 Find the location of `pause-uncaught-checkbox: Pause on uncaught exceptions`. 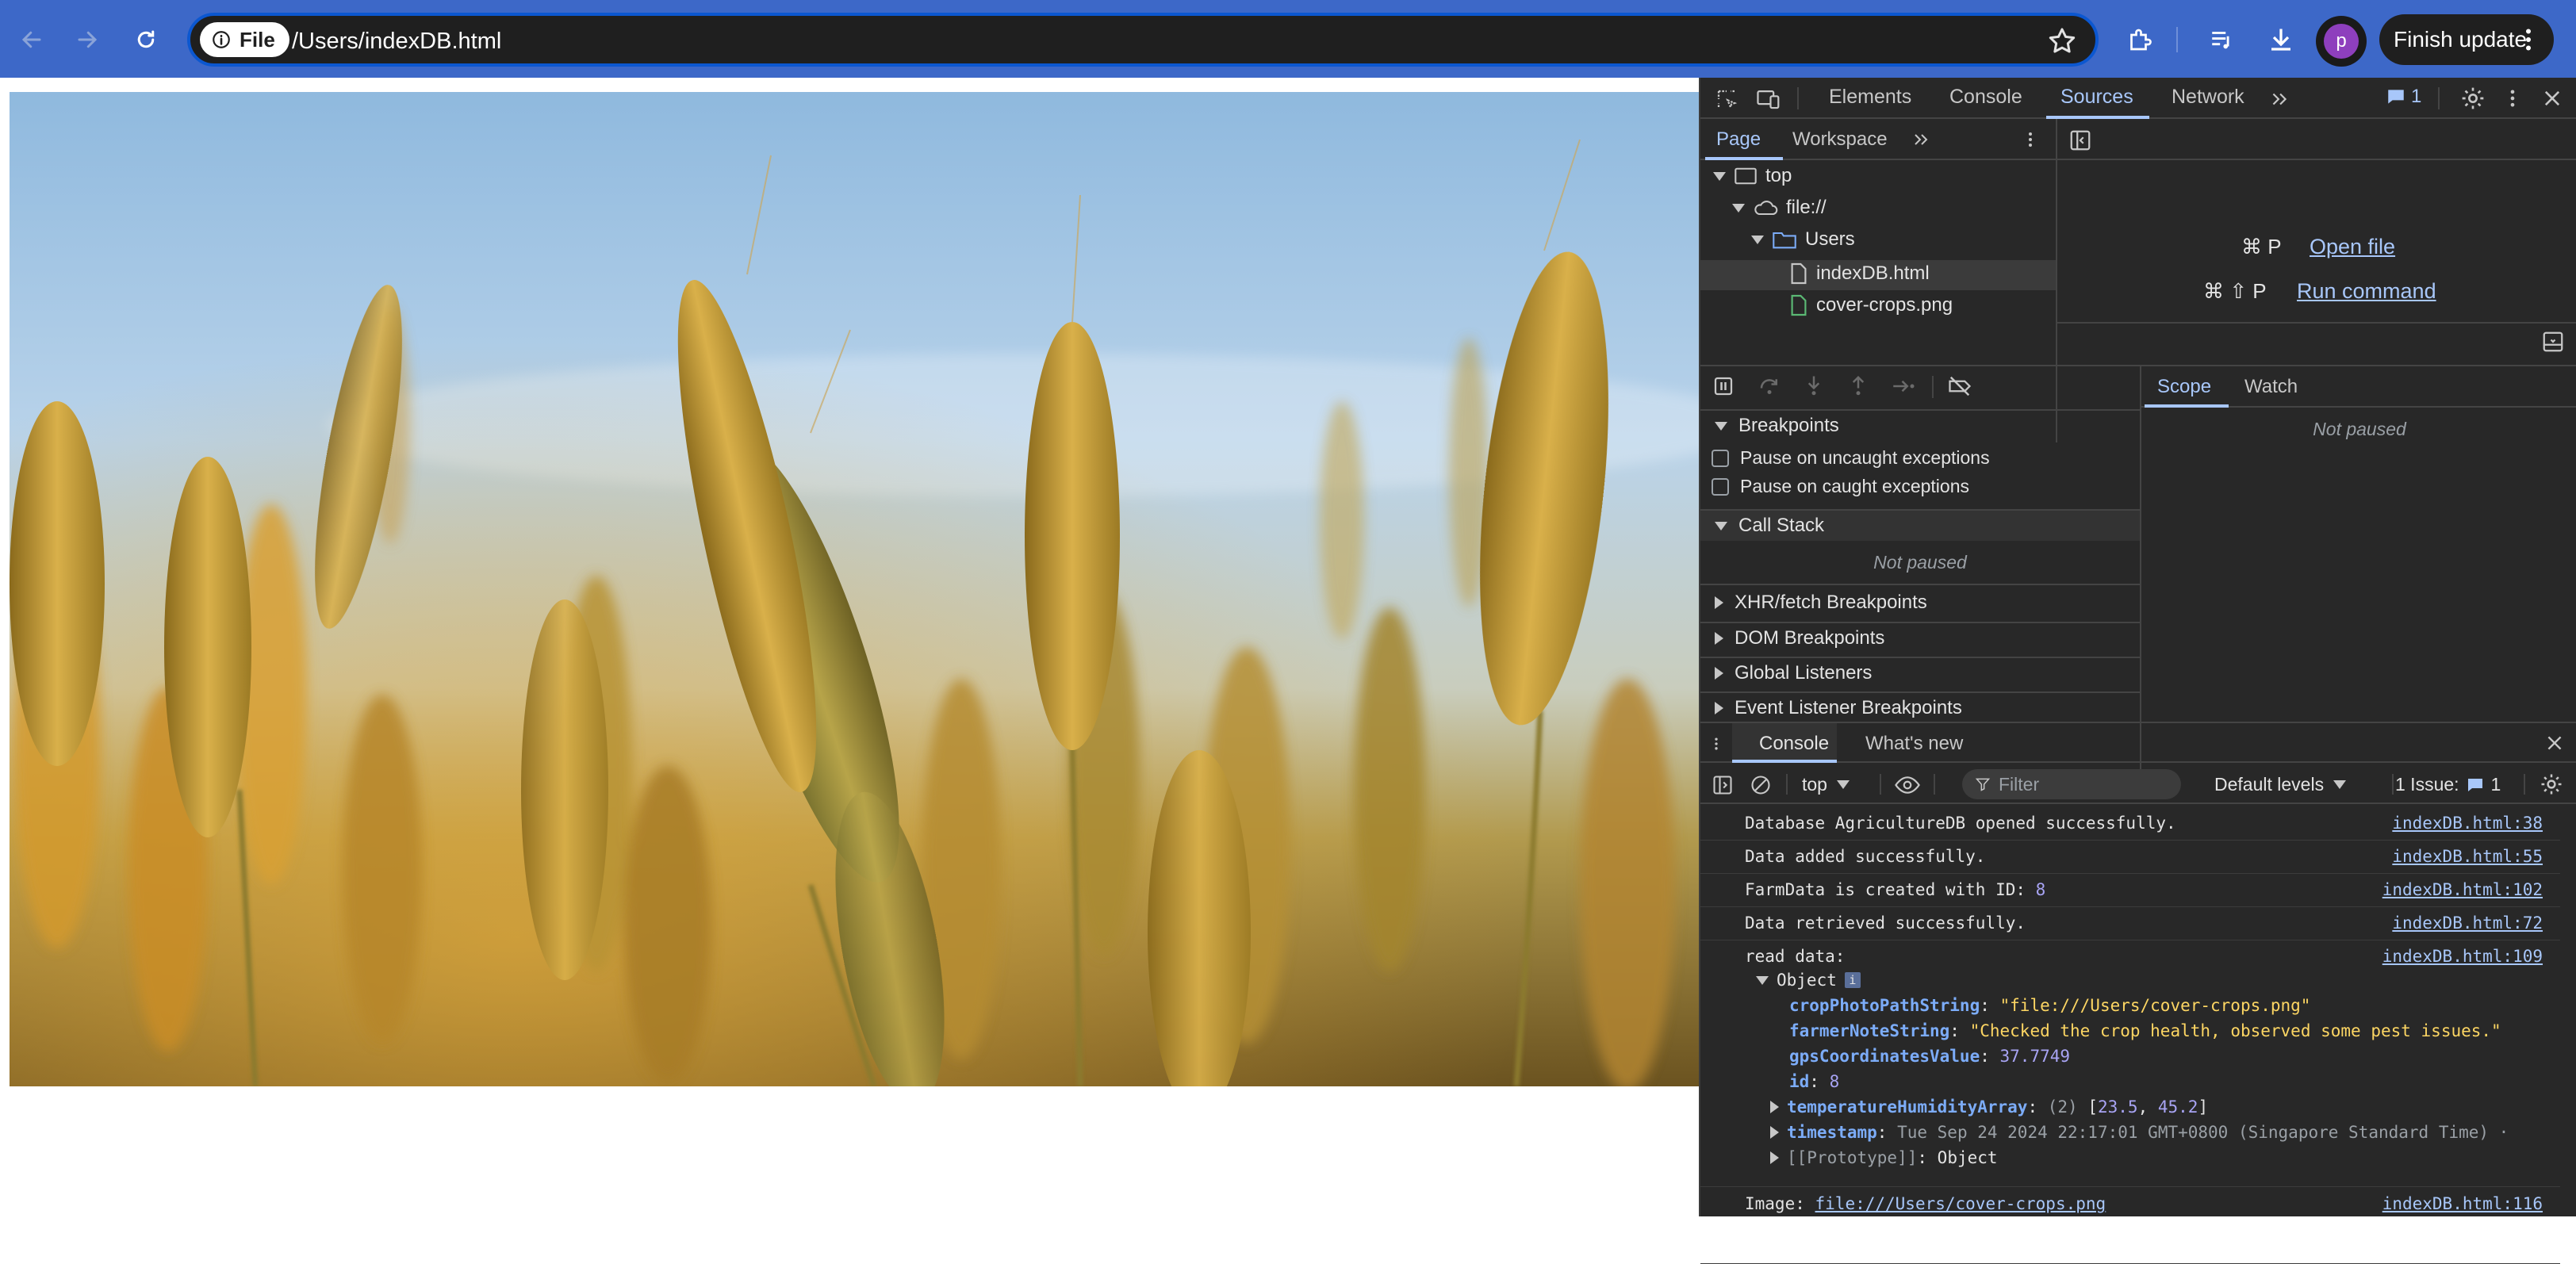

pause-uncaught-checkbox: Pause on uncaught exceptions is located at coordinates (1851, 458).